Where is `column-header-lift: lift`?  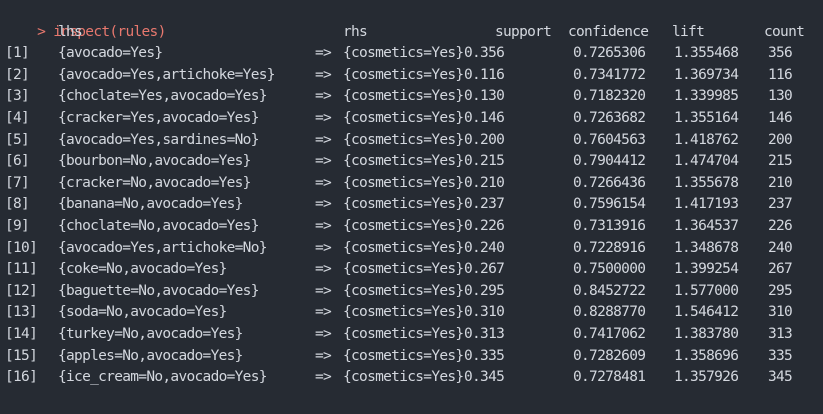 column-header-lift: lift is located at coordinates (688, 31).